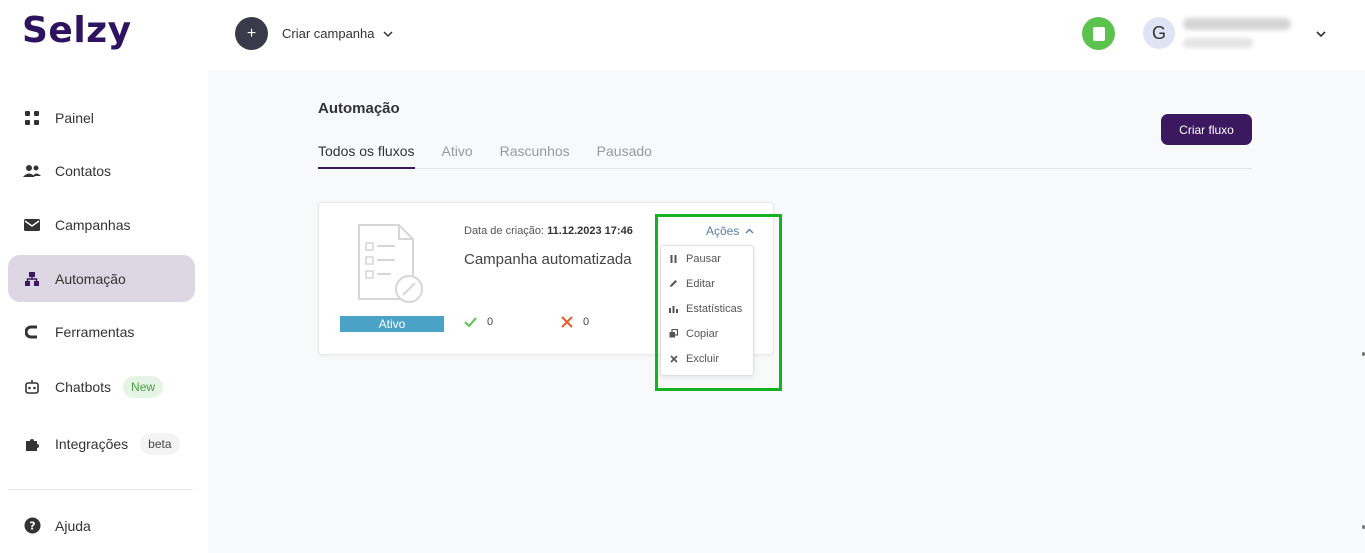  What do you see at coordinates (32, 387) in the screenshot?
I see `robot-icon` at bounding box center [32, 387].